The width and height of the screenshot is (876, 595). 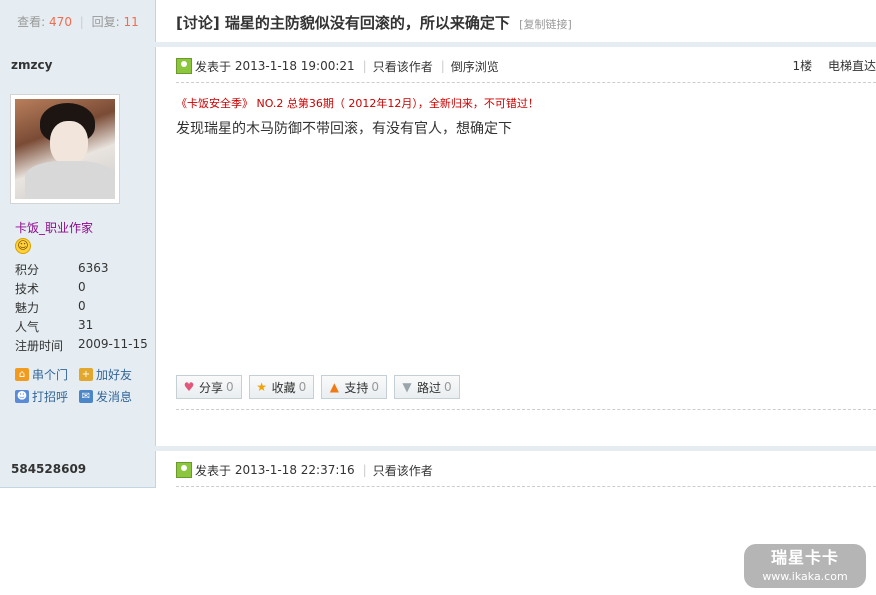 I want to click on support-button: ▲ 支持 0, so click(x=354, y=387).